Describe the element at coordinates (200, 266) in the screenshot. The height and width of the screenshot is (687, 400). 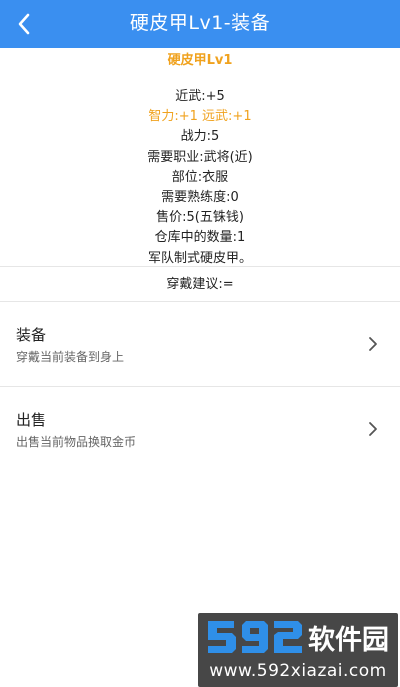
I see `divider` at that location.